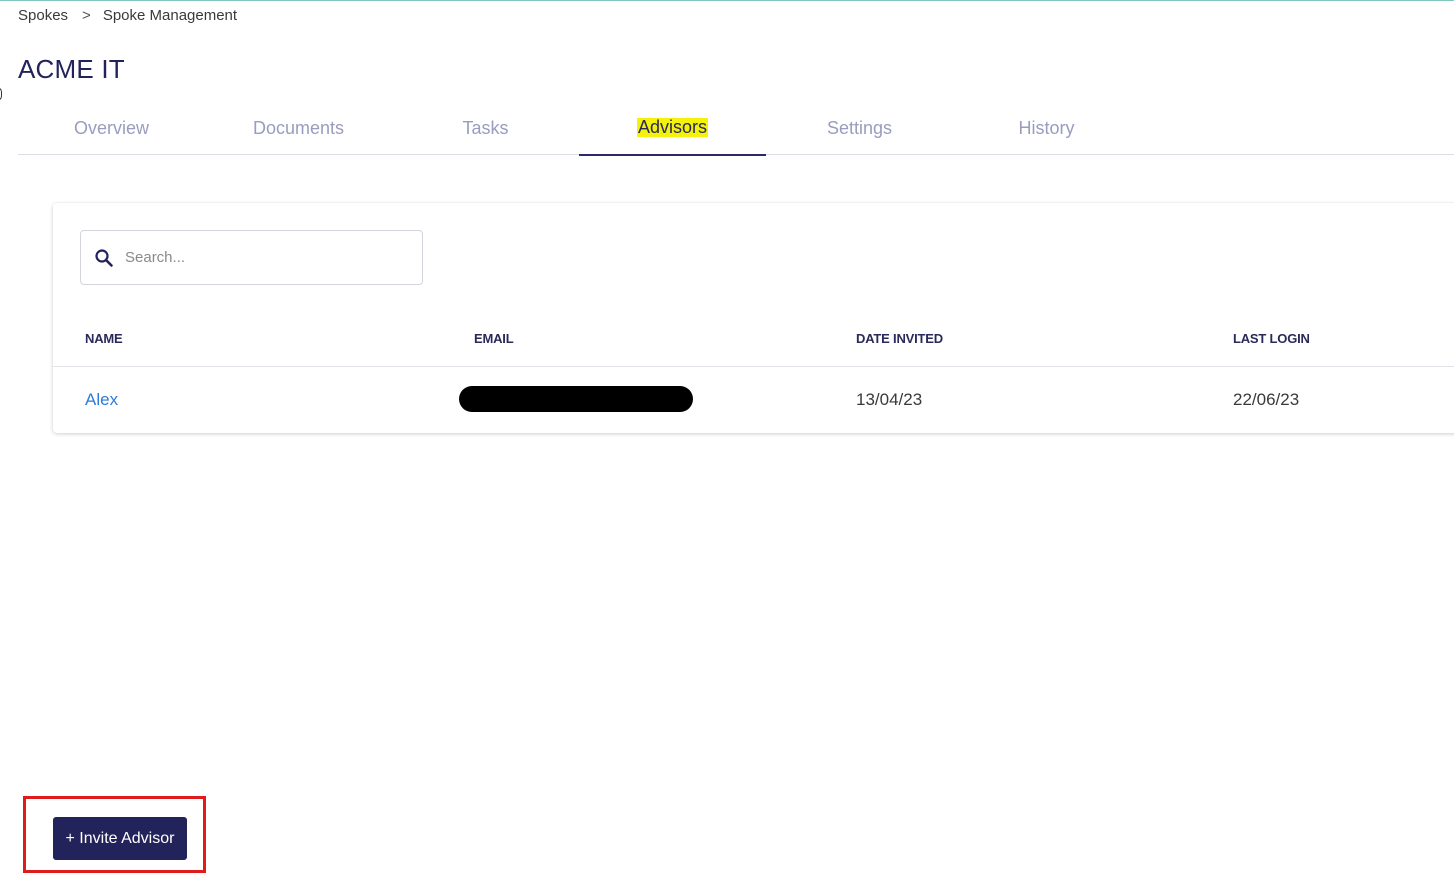 This screenshot has height=888, width=1454. I want to click on top-divider, so click(727, 0).